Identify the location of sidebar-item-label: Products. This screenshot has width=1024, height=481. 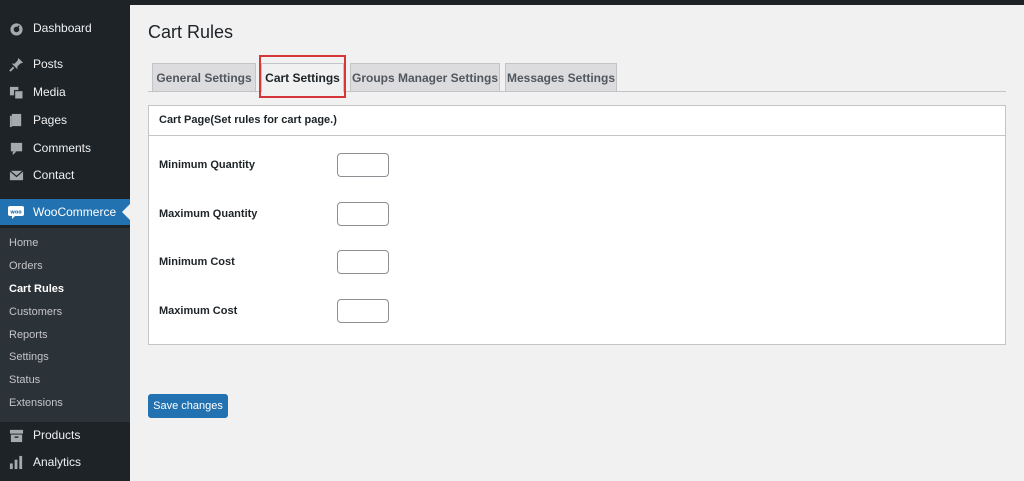
(57, 435).